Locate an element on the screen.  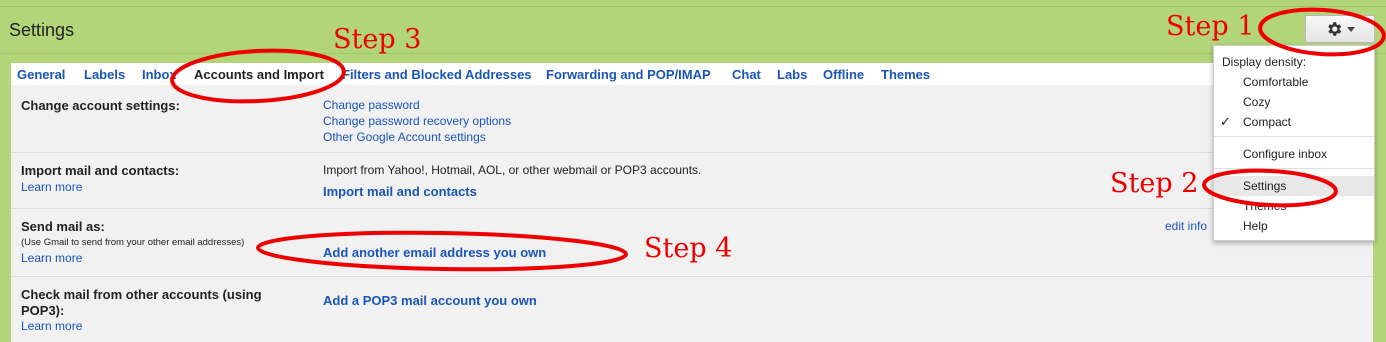
menu-item-settings: Settings is located at coordinates (1294, 186).